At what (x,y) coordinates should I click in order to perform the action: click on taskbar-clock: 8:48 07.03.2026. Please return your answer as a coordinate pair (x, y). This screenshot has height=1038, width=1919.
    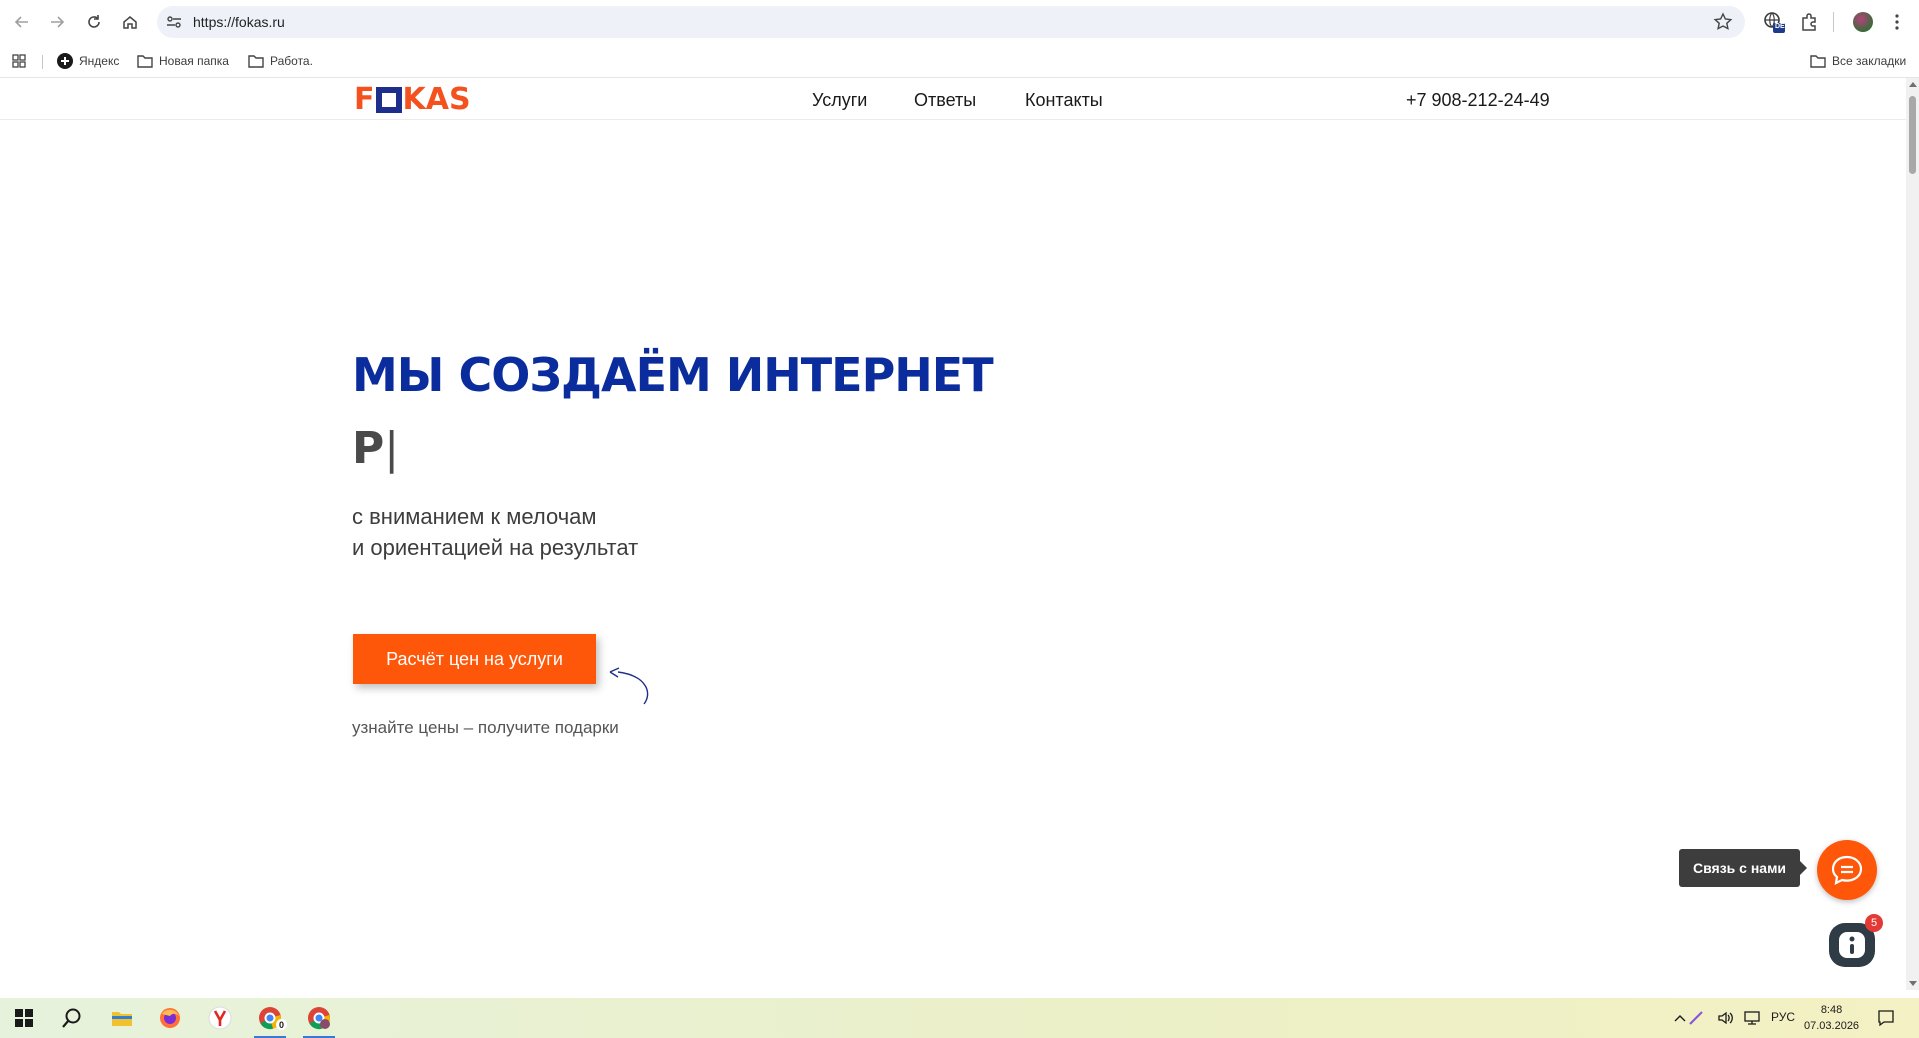
    Looking at the image, I should click on (1831, 1018).